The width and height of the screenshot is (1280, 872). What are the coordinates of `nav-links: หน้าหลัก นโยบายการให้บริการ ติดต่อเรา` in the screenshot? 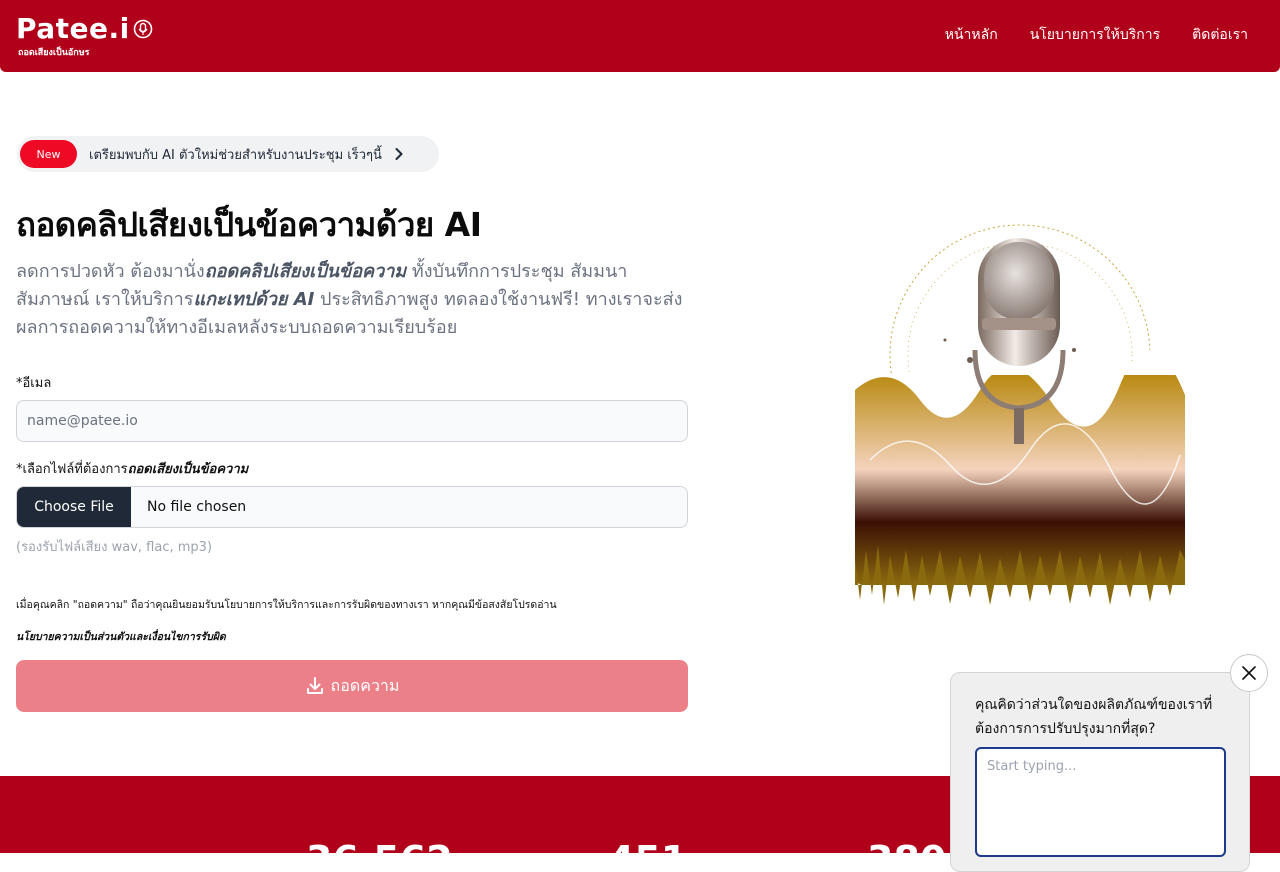 It's located at (1096, 35).